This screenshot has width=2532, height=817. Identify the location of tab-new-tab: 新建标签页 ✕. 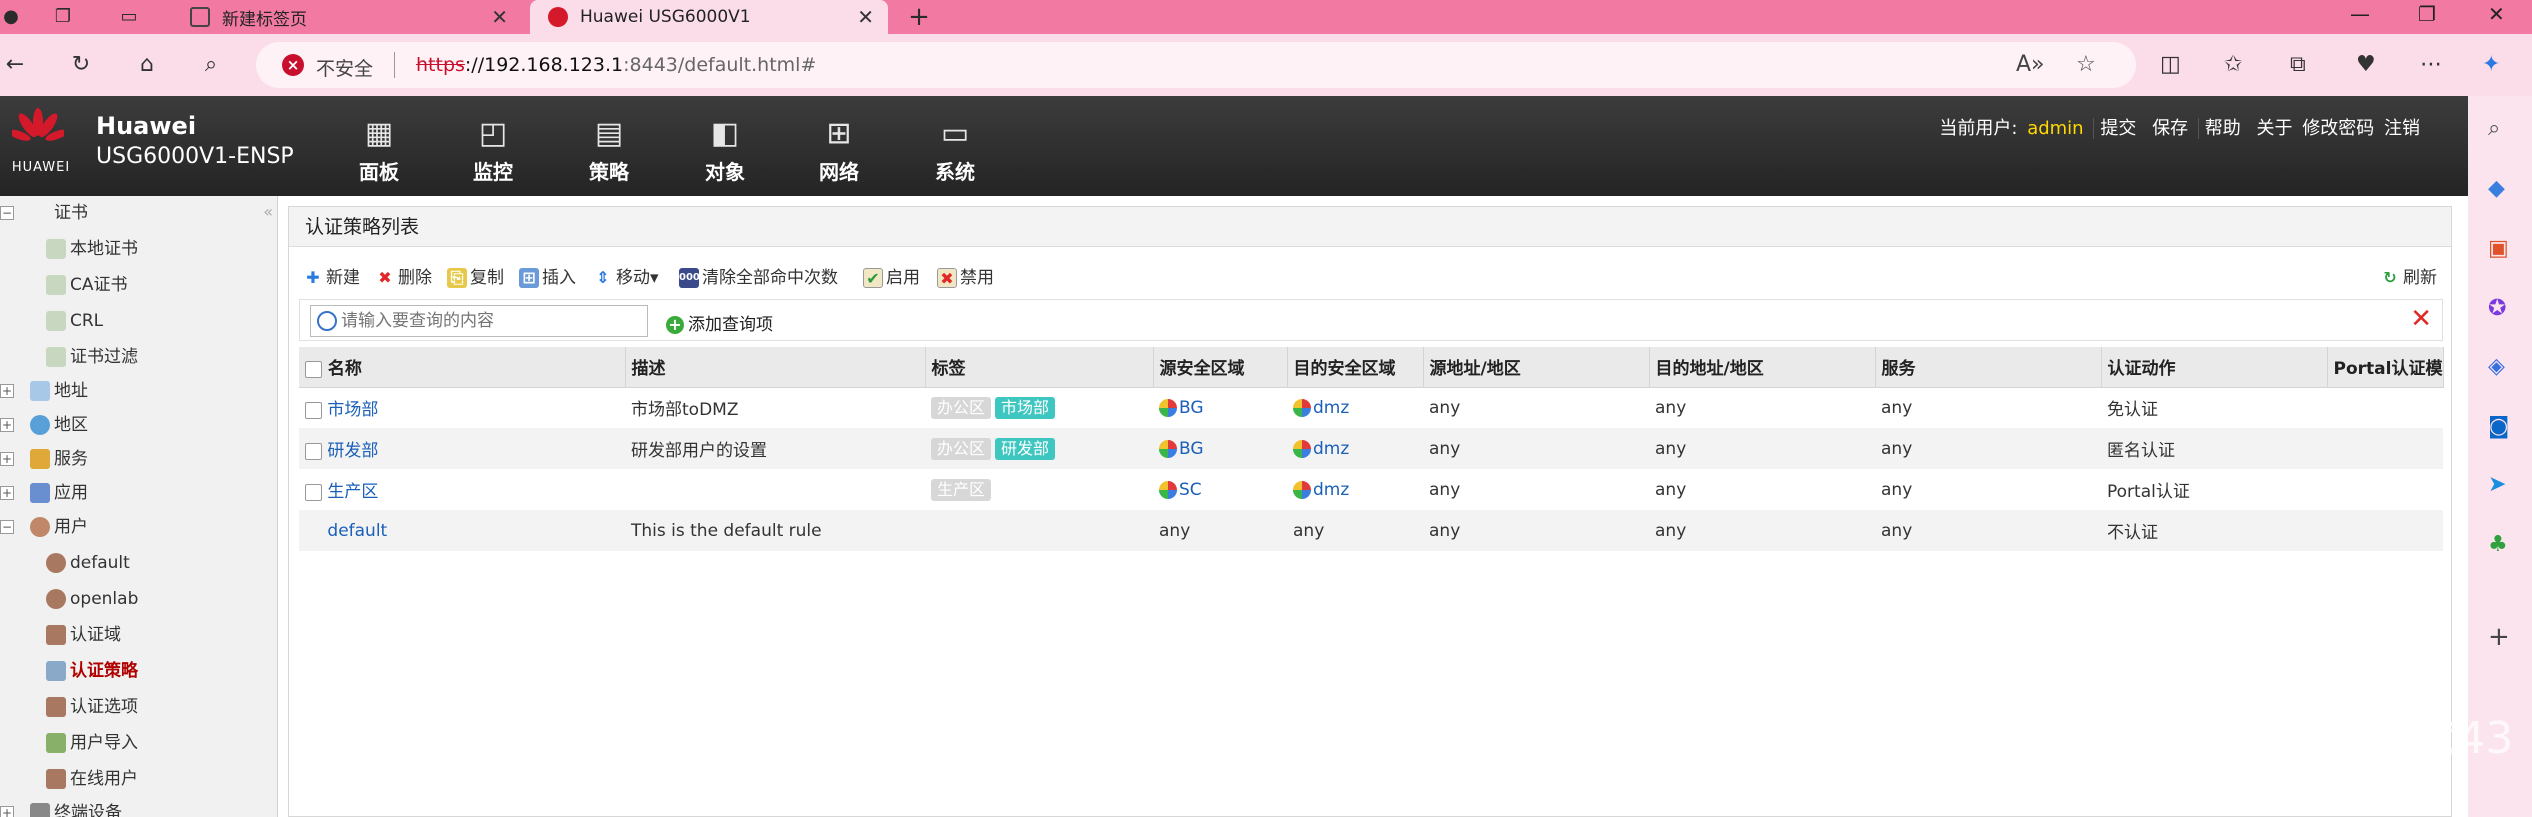
(347, 17).